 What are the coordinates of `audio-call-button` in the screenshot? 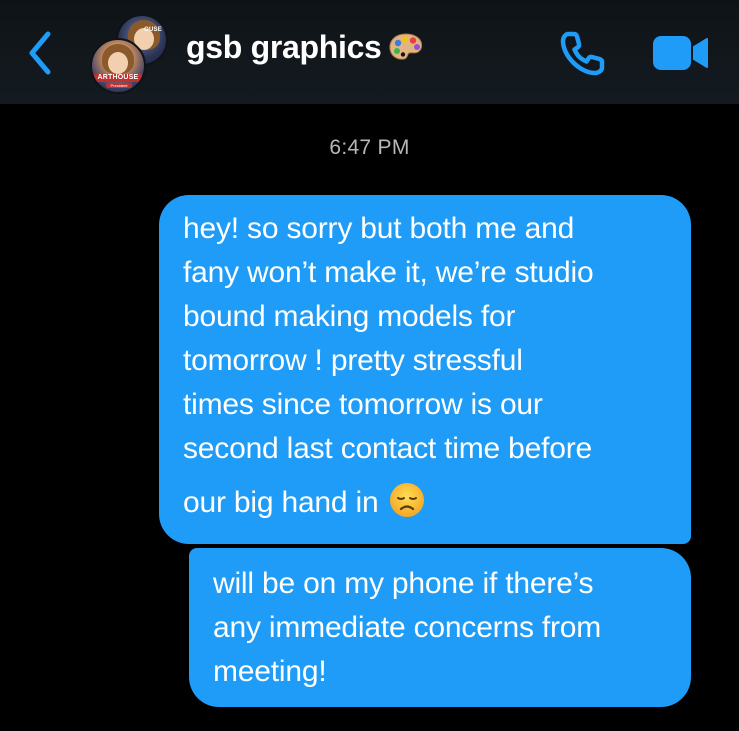 It's located at (583, 53).